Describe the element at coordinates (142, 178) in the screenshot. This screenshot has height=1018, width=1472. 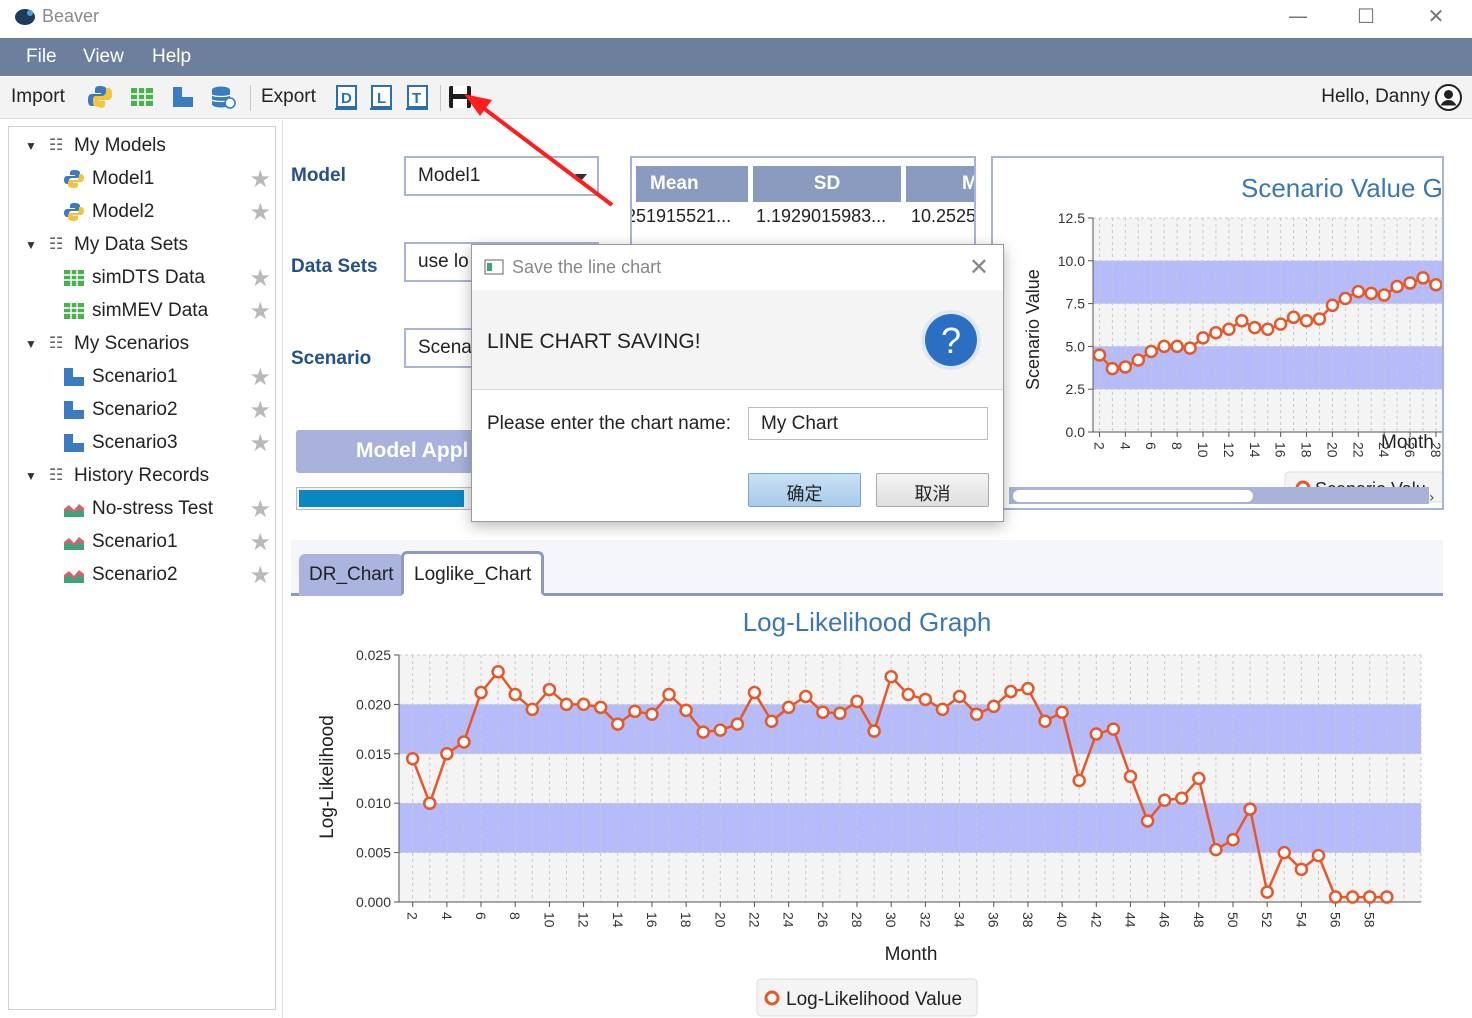
I see `tree-item-model1: Model1 ★` at that location.